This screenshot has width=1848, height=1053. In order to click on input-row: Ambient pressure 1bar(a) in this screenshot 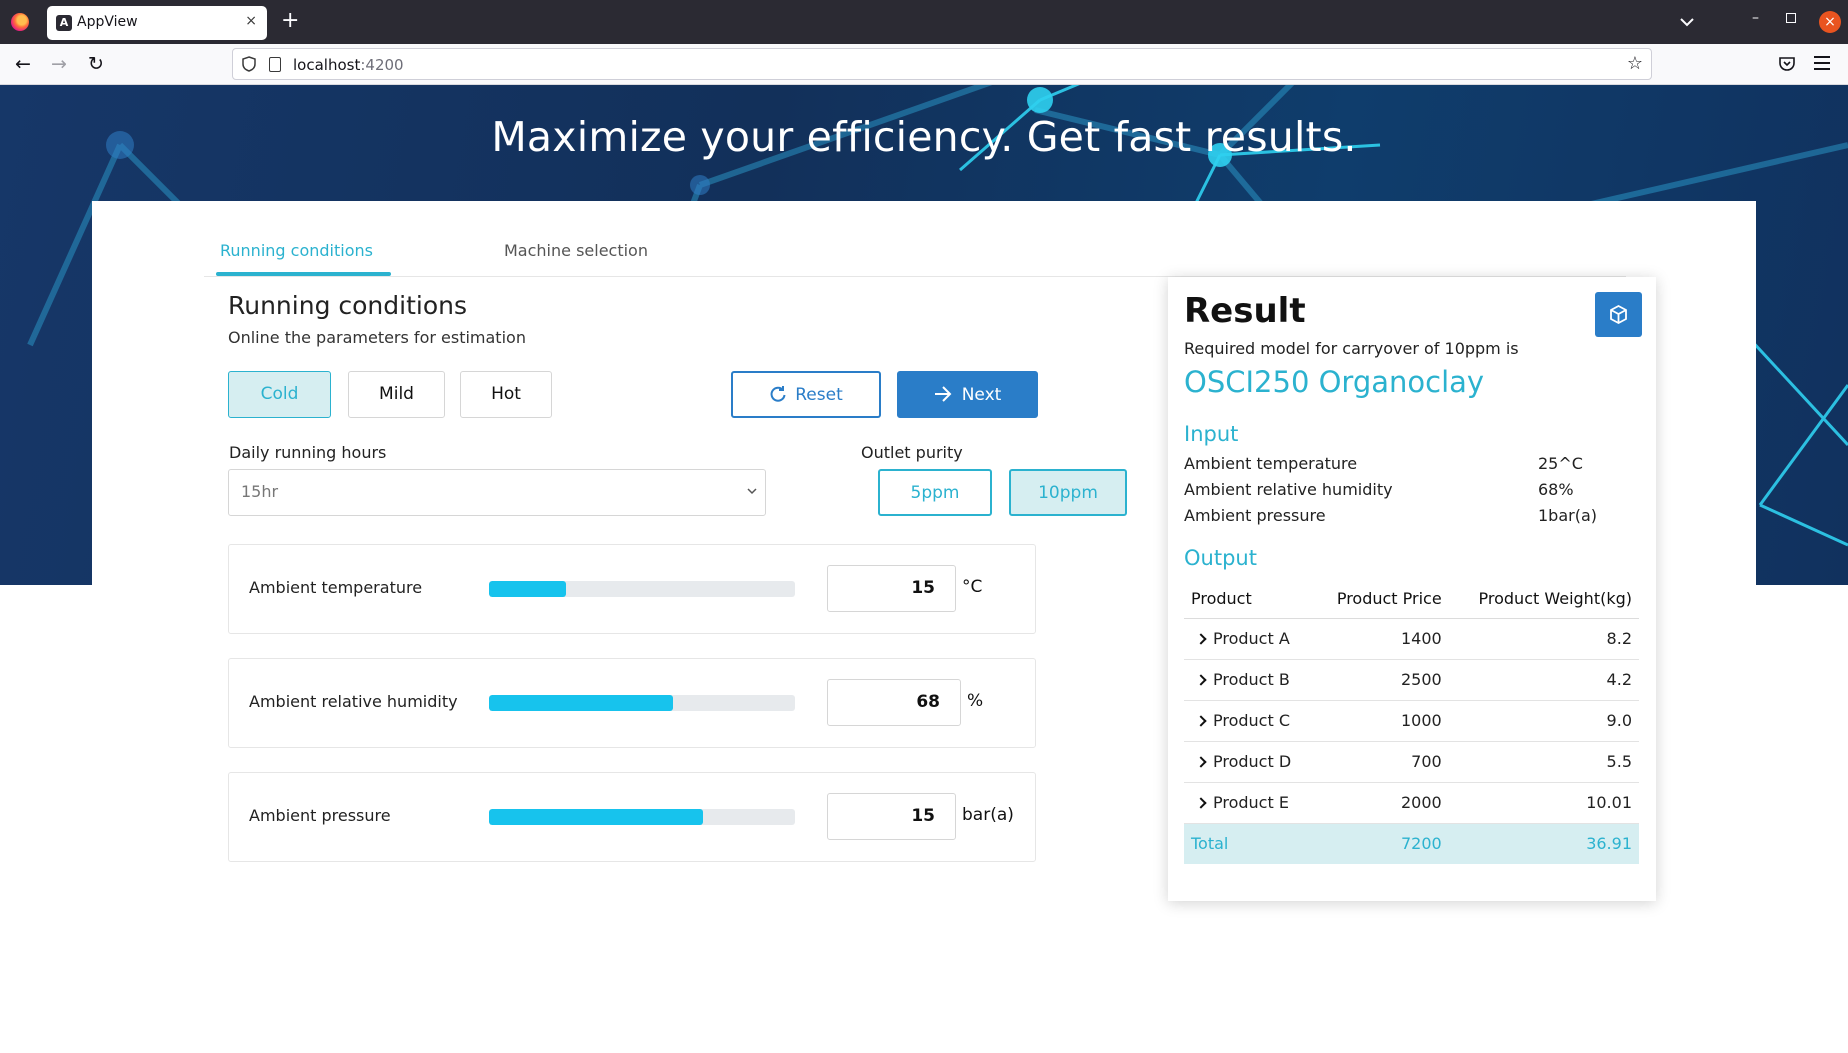, I will do `click(1404, 515)`.